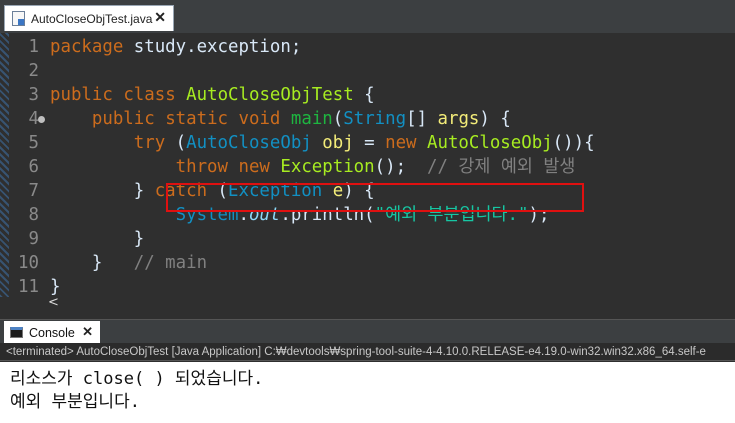 Image resolution: width=735 pixels, height=423 pixels. Describe the element at coordinates (176, 47) in the screenshot. I see `code-text: package study.exception;` at that location.